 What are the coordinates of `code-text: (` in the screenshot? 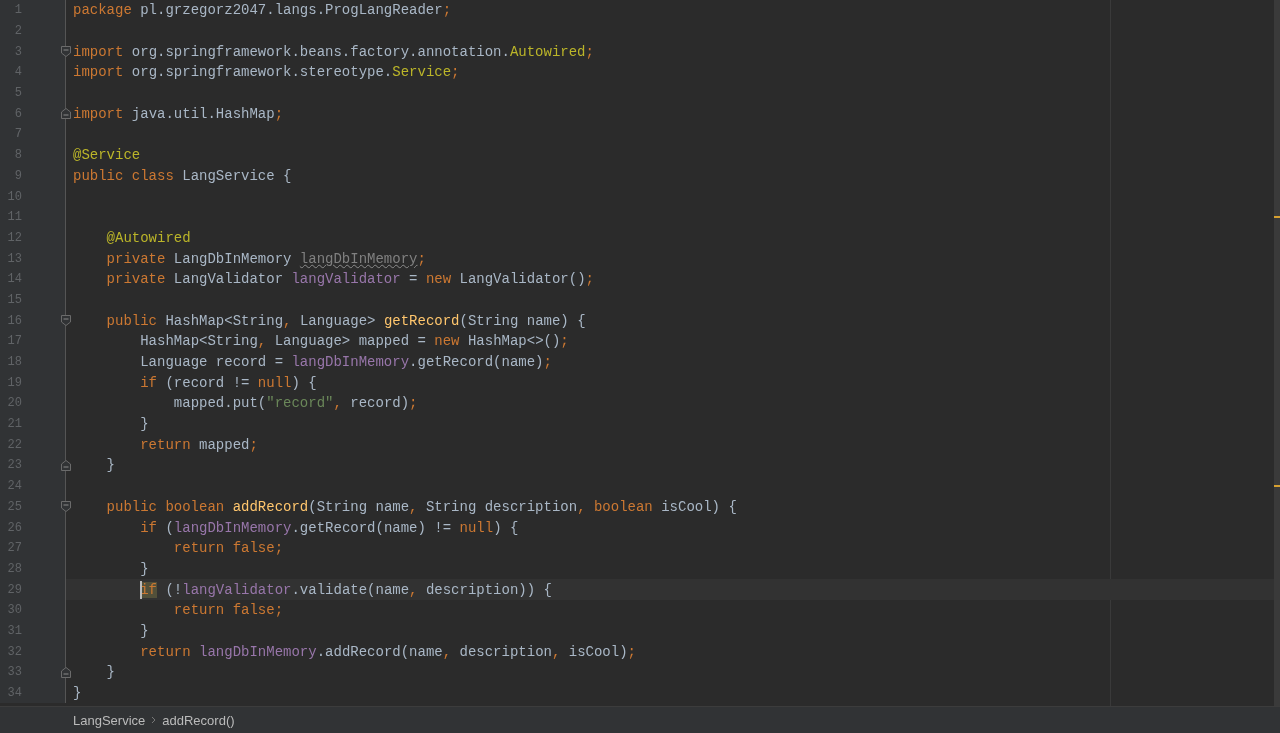 It's located at (169, 527).